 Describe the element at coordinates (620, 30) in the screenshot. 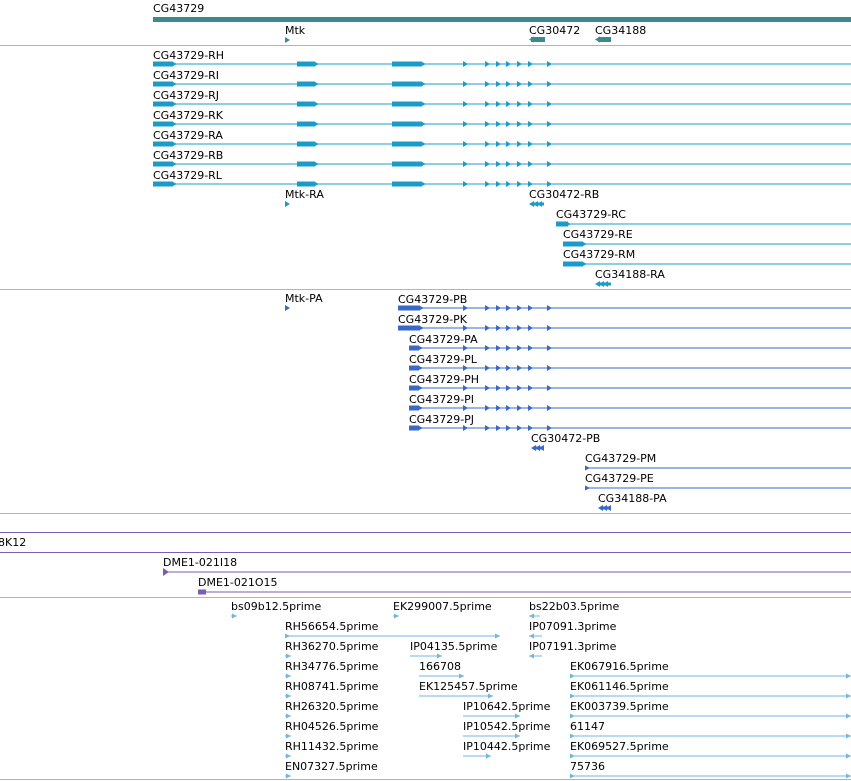

I see `gene-label: CG34188` at that location.